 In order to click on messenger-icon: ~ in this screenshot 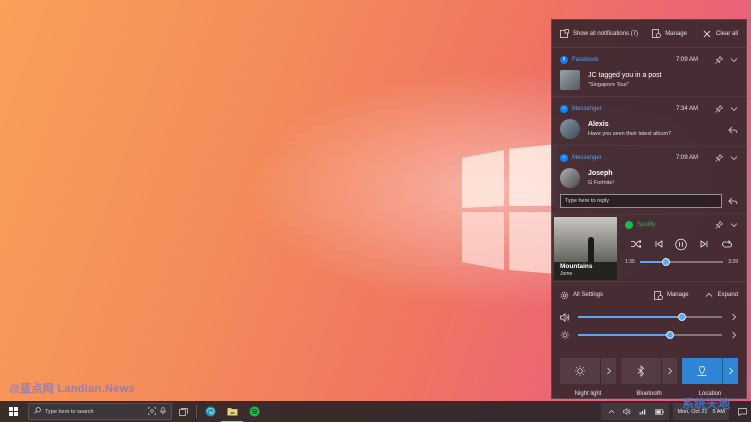, I will do `click(564, 109)`.